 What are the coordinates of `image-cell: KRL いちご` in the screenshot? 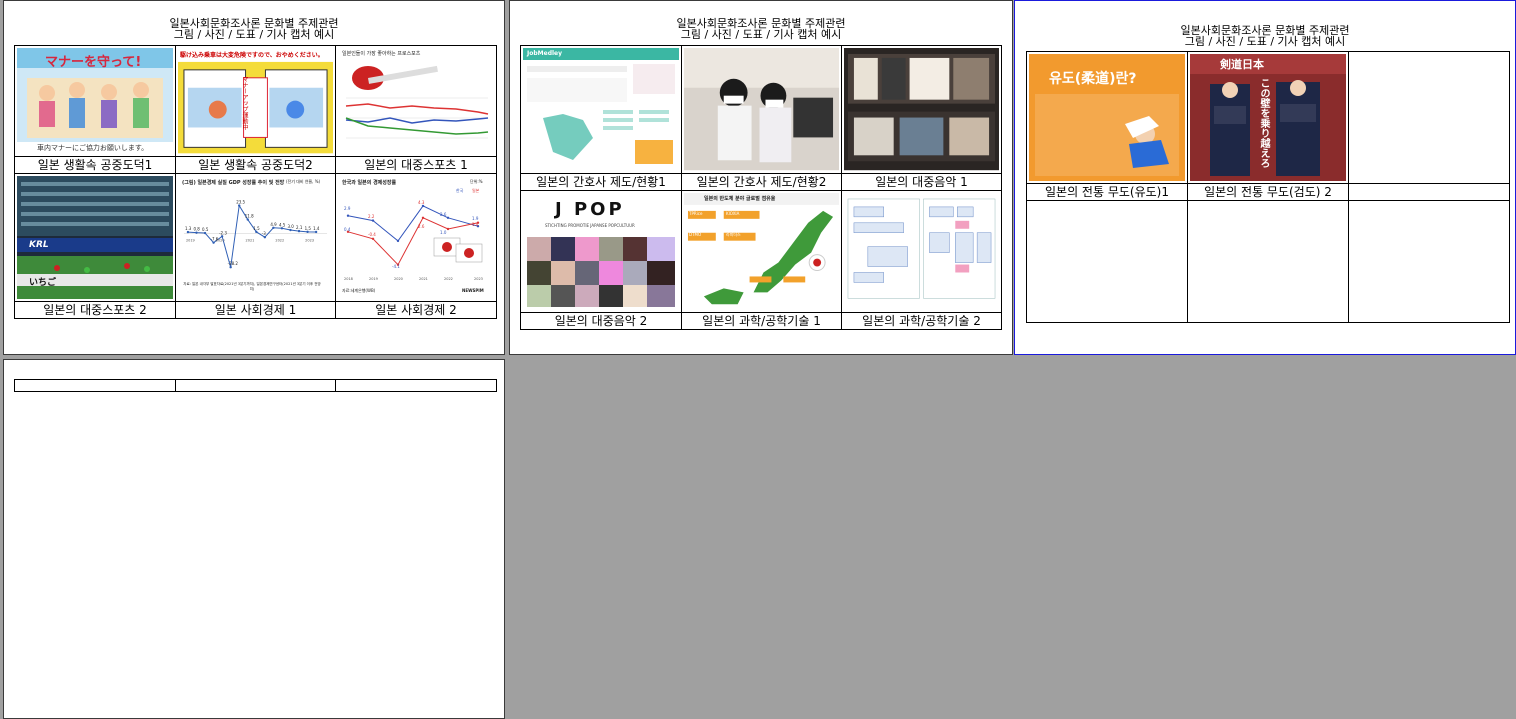 It's located at (95, 237).